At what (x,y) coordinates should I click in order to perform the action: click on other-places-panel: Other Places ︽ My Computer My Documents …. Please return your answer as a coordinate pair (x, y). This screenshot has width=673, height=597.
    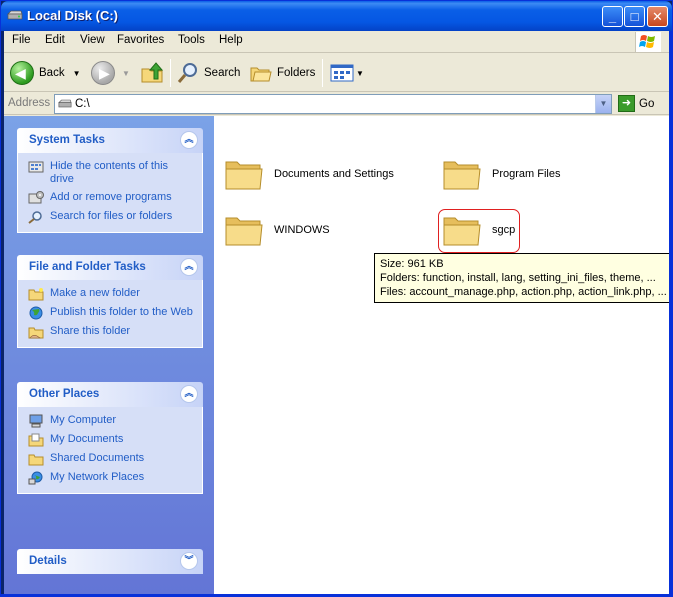
    Looking at the image, I should click on (110, 438).